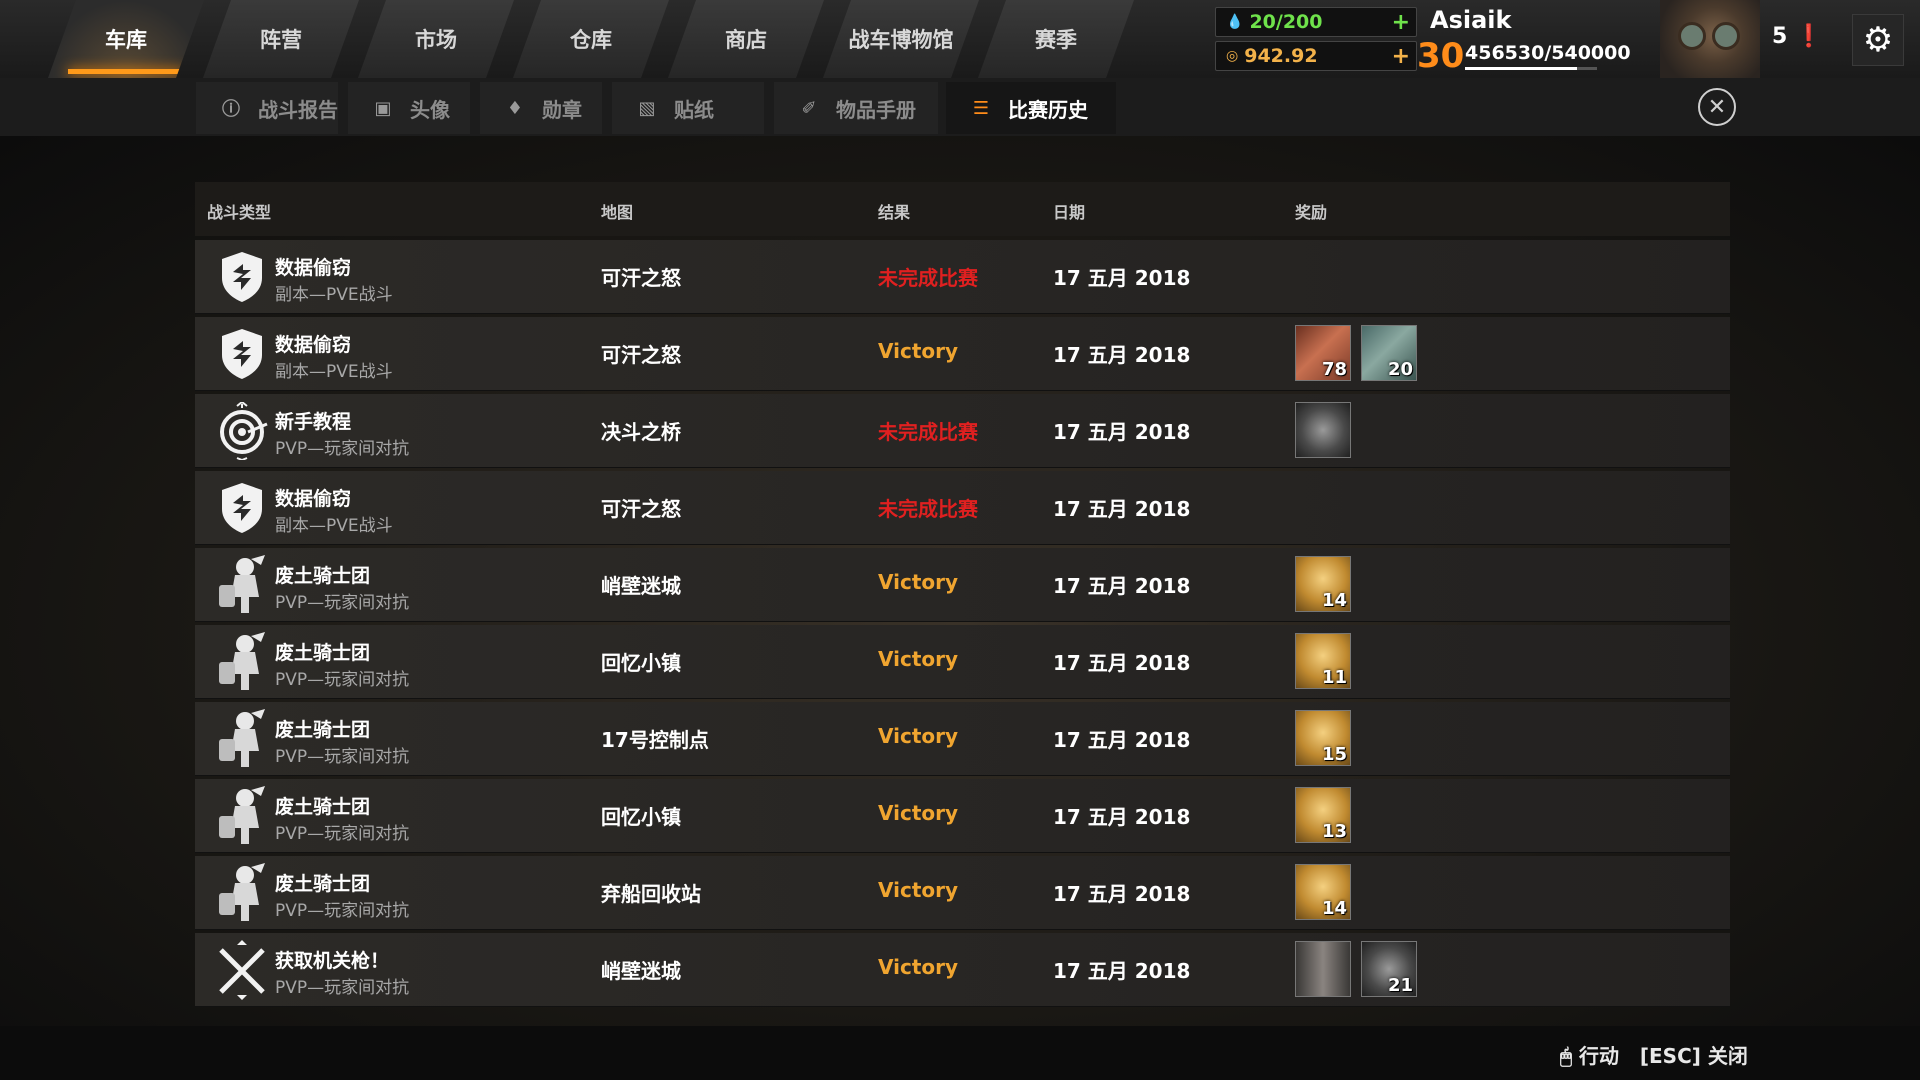 This screenshot has height=1080, width=1920. I want to click on resources-panel: 💧 20/200 + ◎ 942.92 +, so click(1316, 39).